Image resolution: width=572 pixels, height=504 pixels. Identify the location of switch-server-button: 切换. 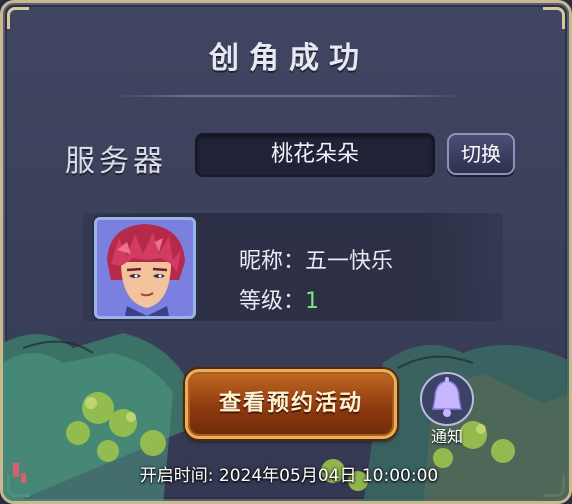
(481, 154).